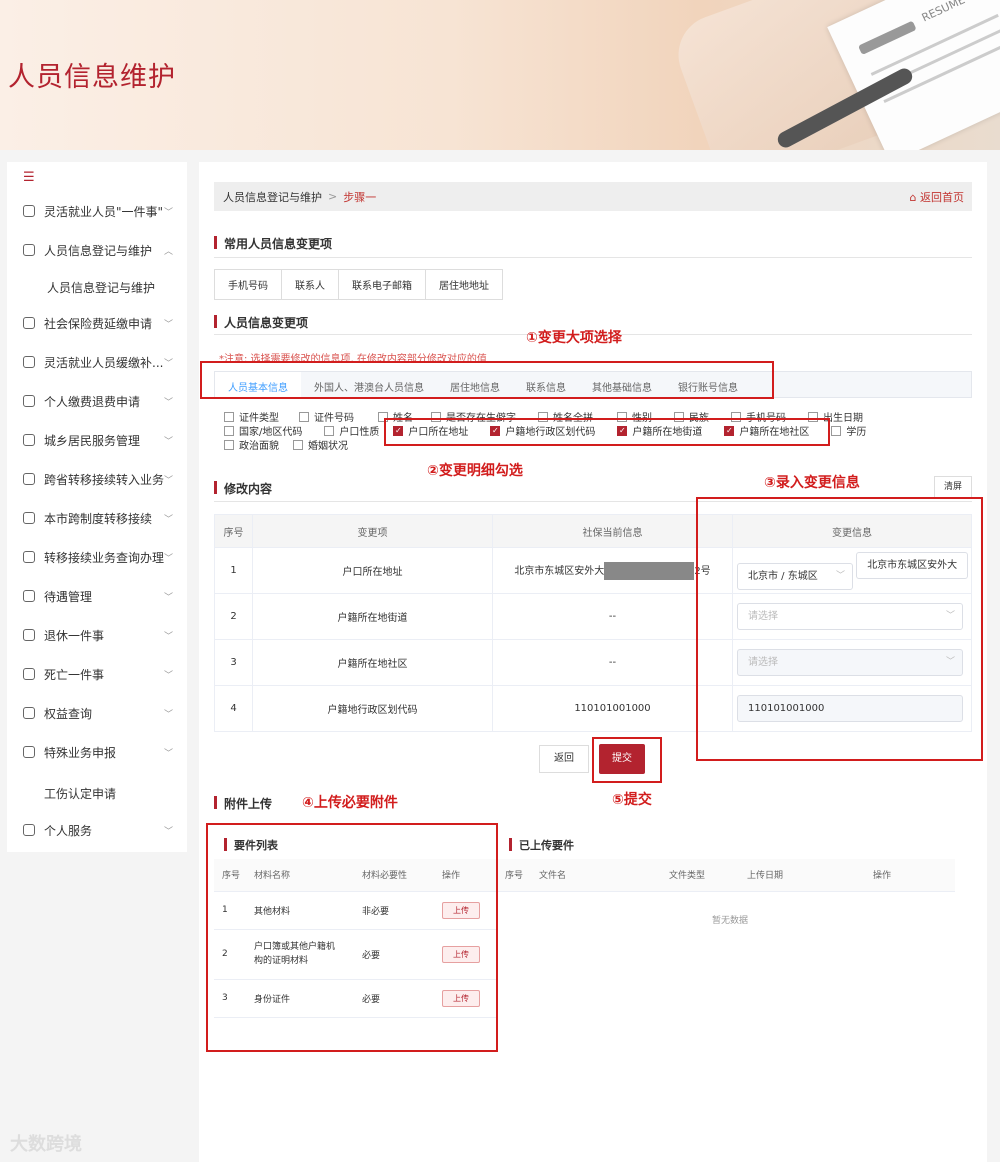 The height and width of the screenshot is (1162, 1000). What do you see at coordinates (74, 674) in the screenshot?
I see `sidebar-item-label: 死亡一件事` at bounding box center [74, 674].